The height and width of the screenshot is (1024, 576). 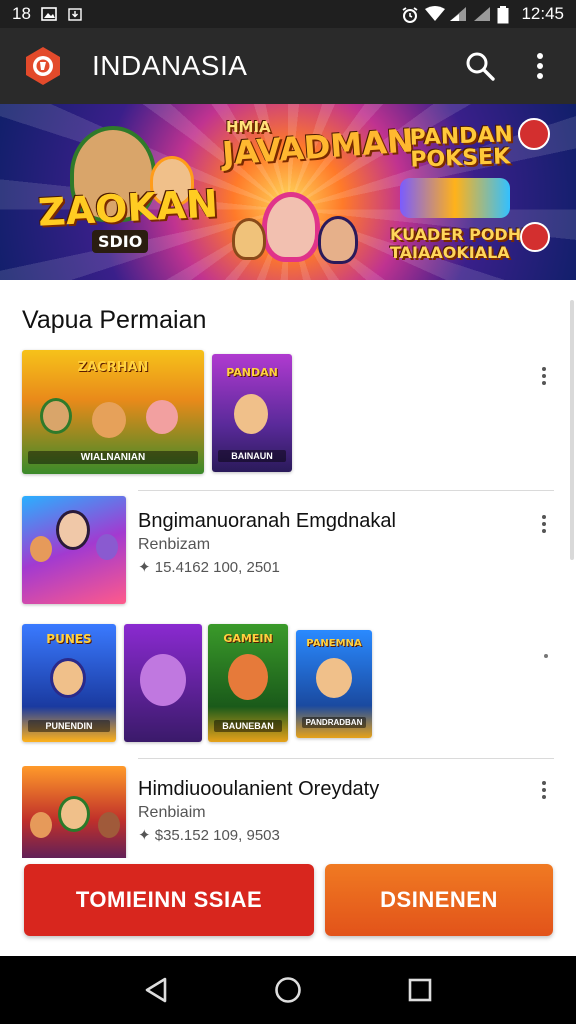 I want to click on item-title: Bngimanuoranah Emgdnakal, so click(x=267, y=521).